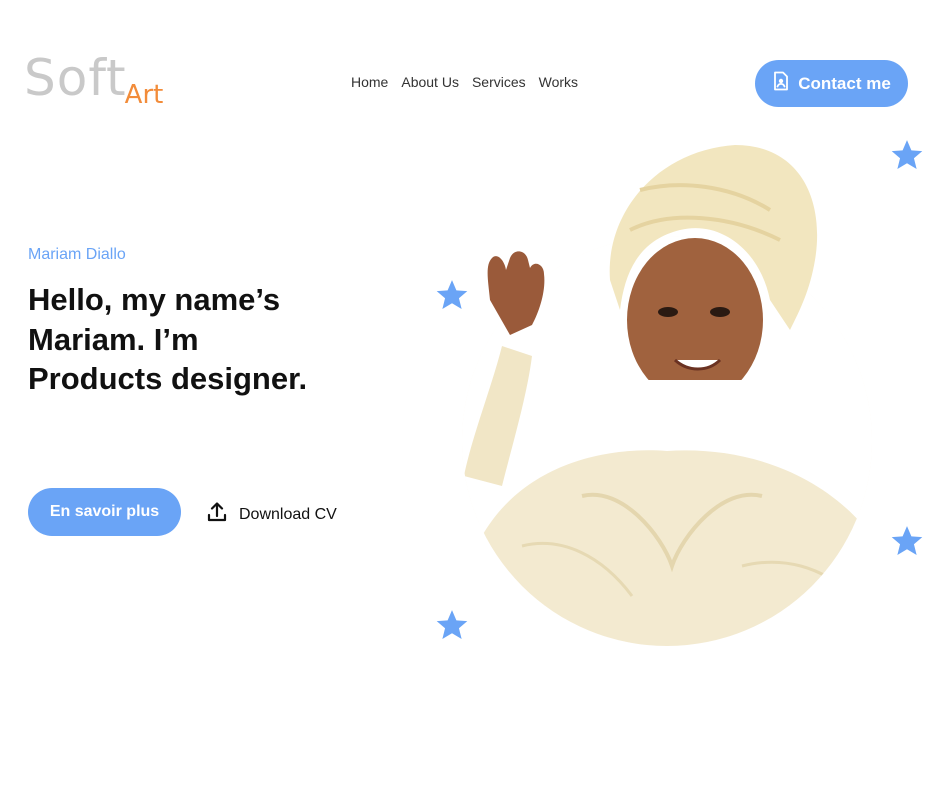  I want to click on contact-me-button: Contact me, so click(831, 83).